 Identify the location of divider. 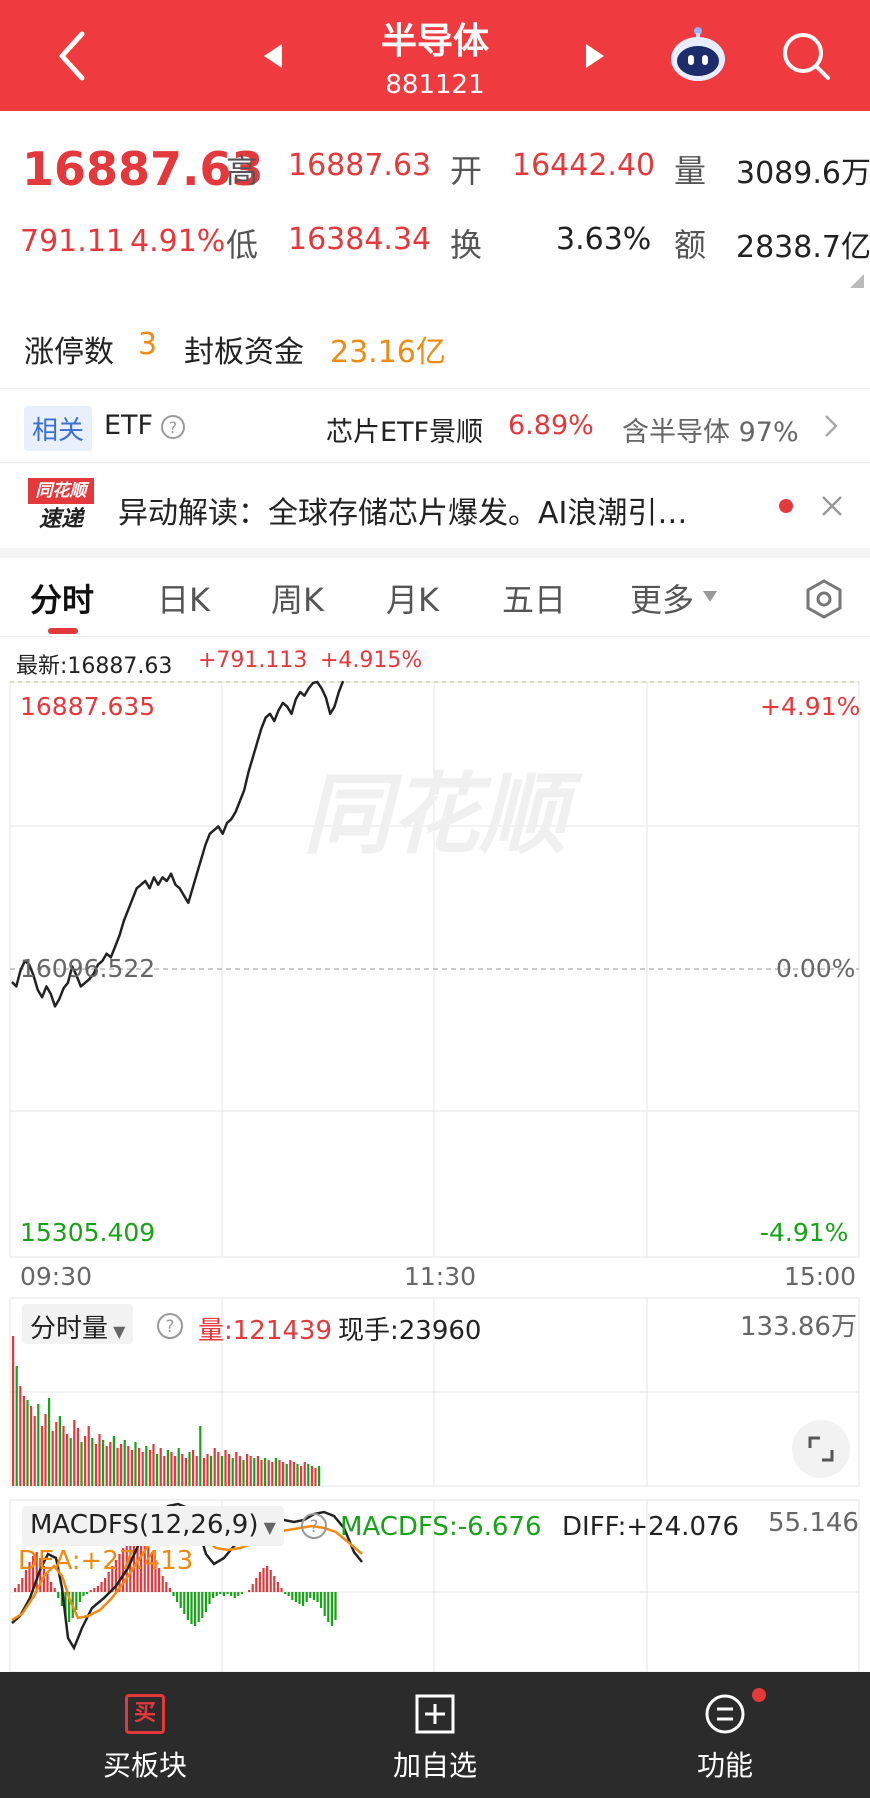
(435, 388).